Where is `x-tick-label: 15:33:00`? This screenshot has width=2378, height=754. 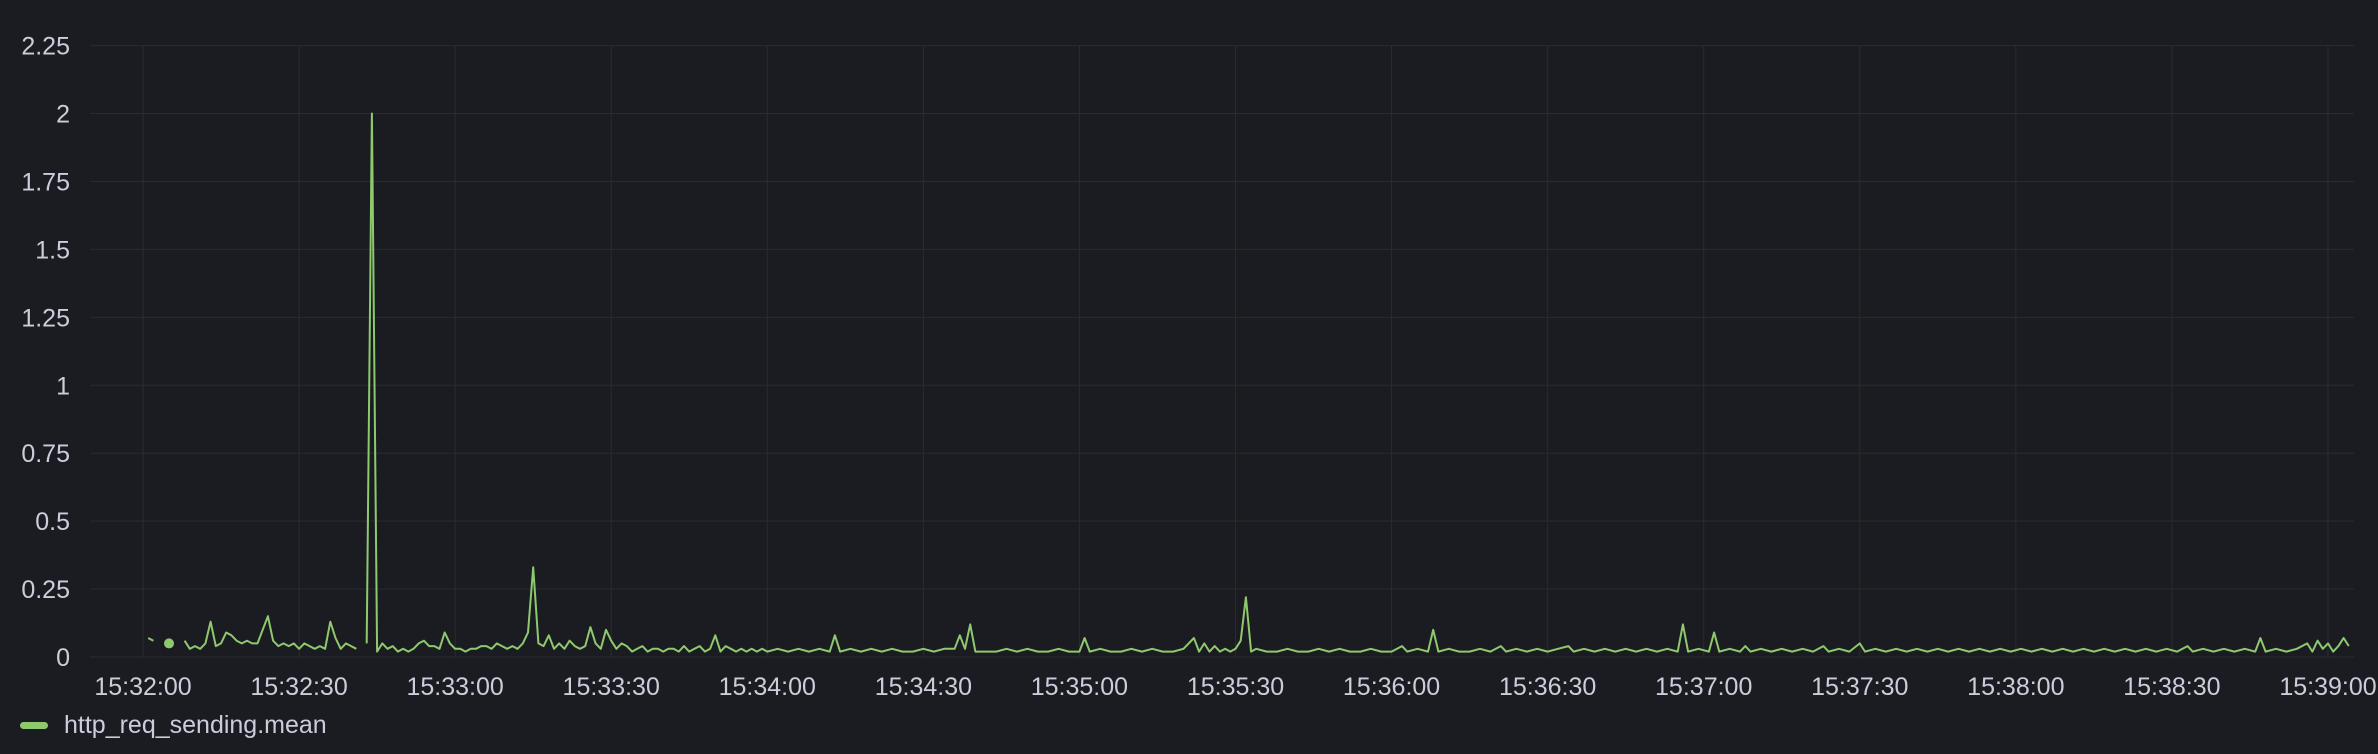 x-tick-label: 15:33:00 is located at coordinates (454, 686).